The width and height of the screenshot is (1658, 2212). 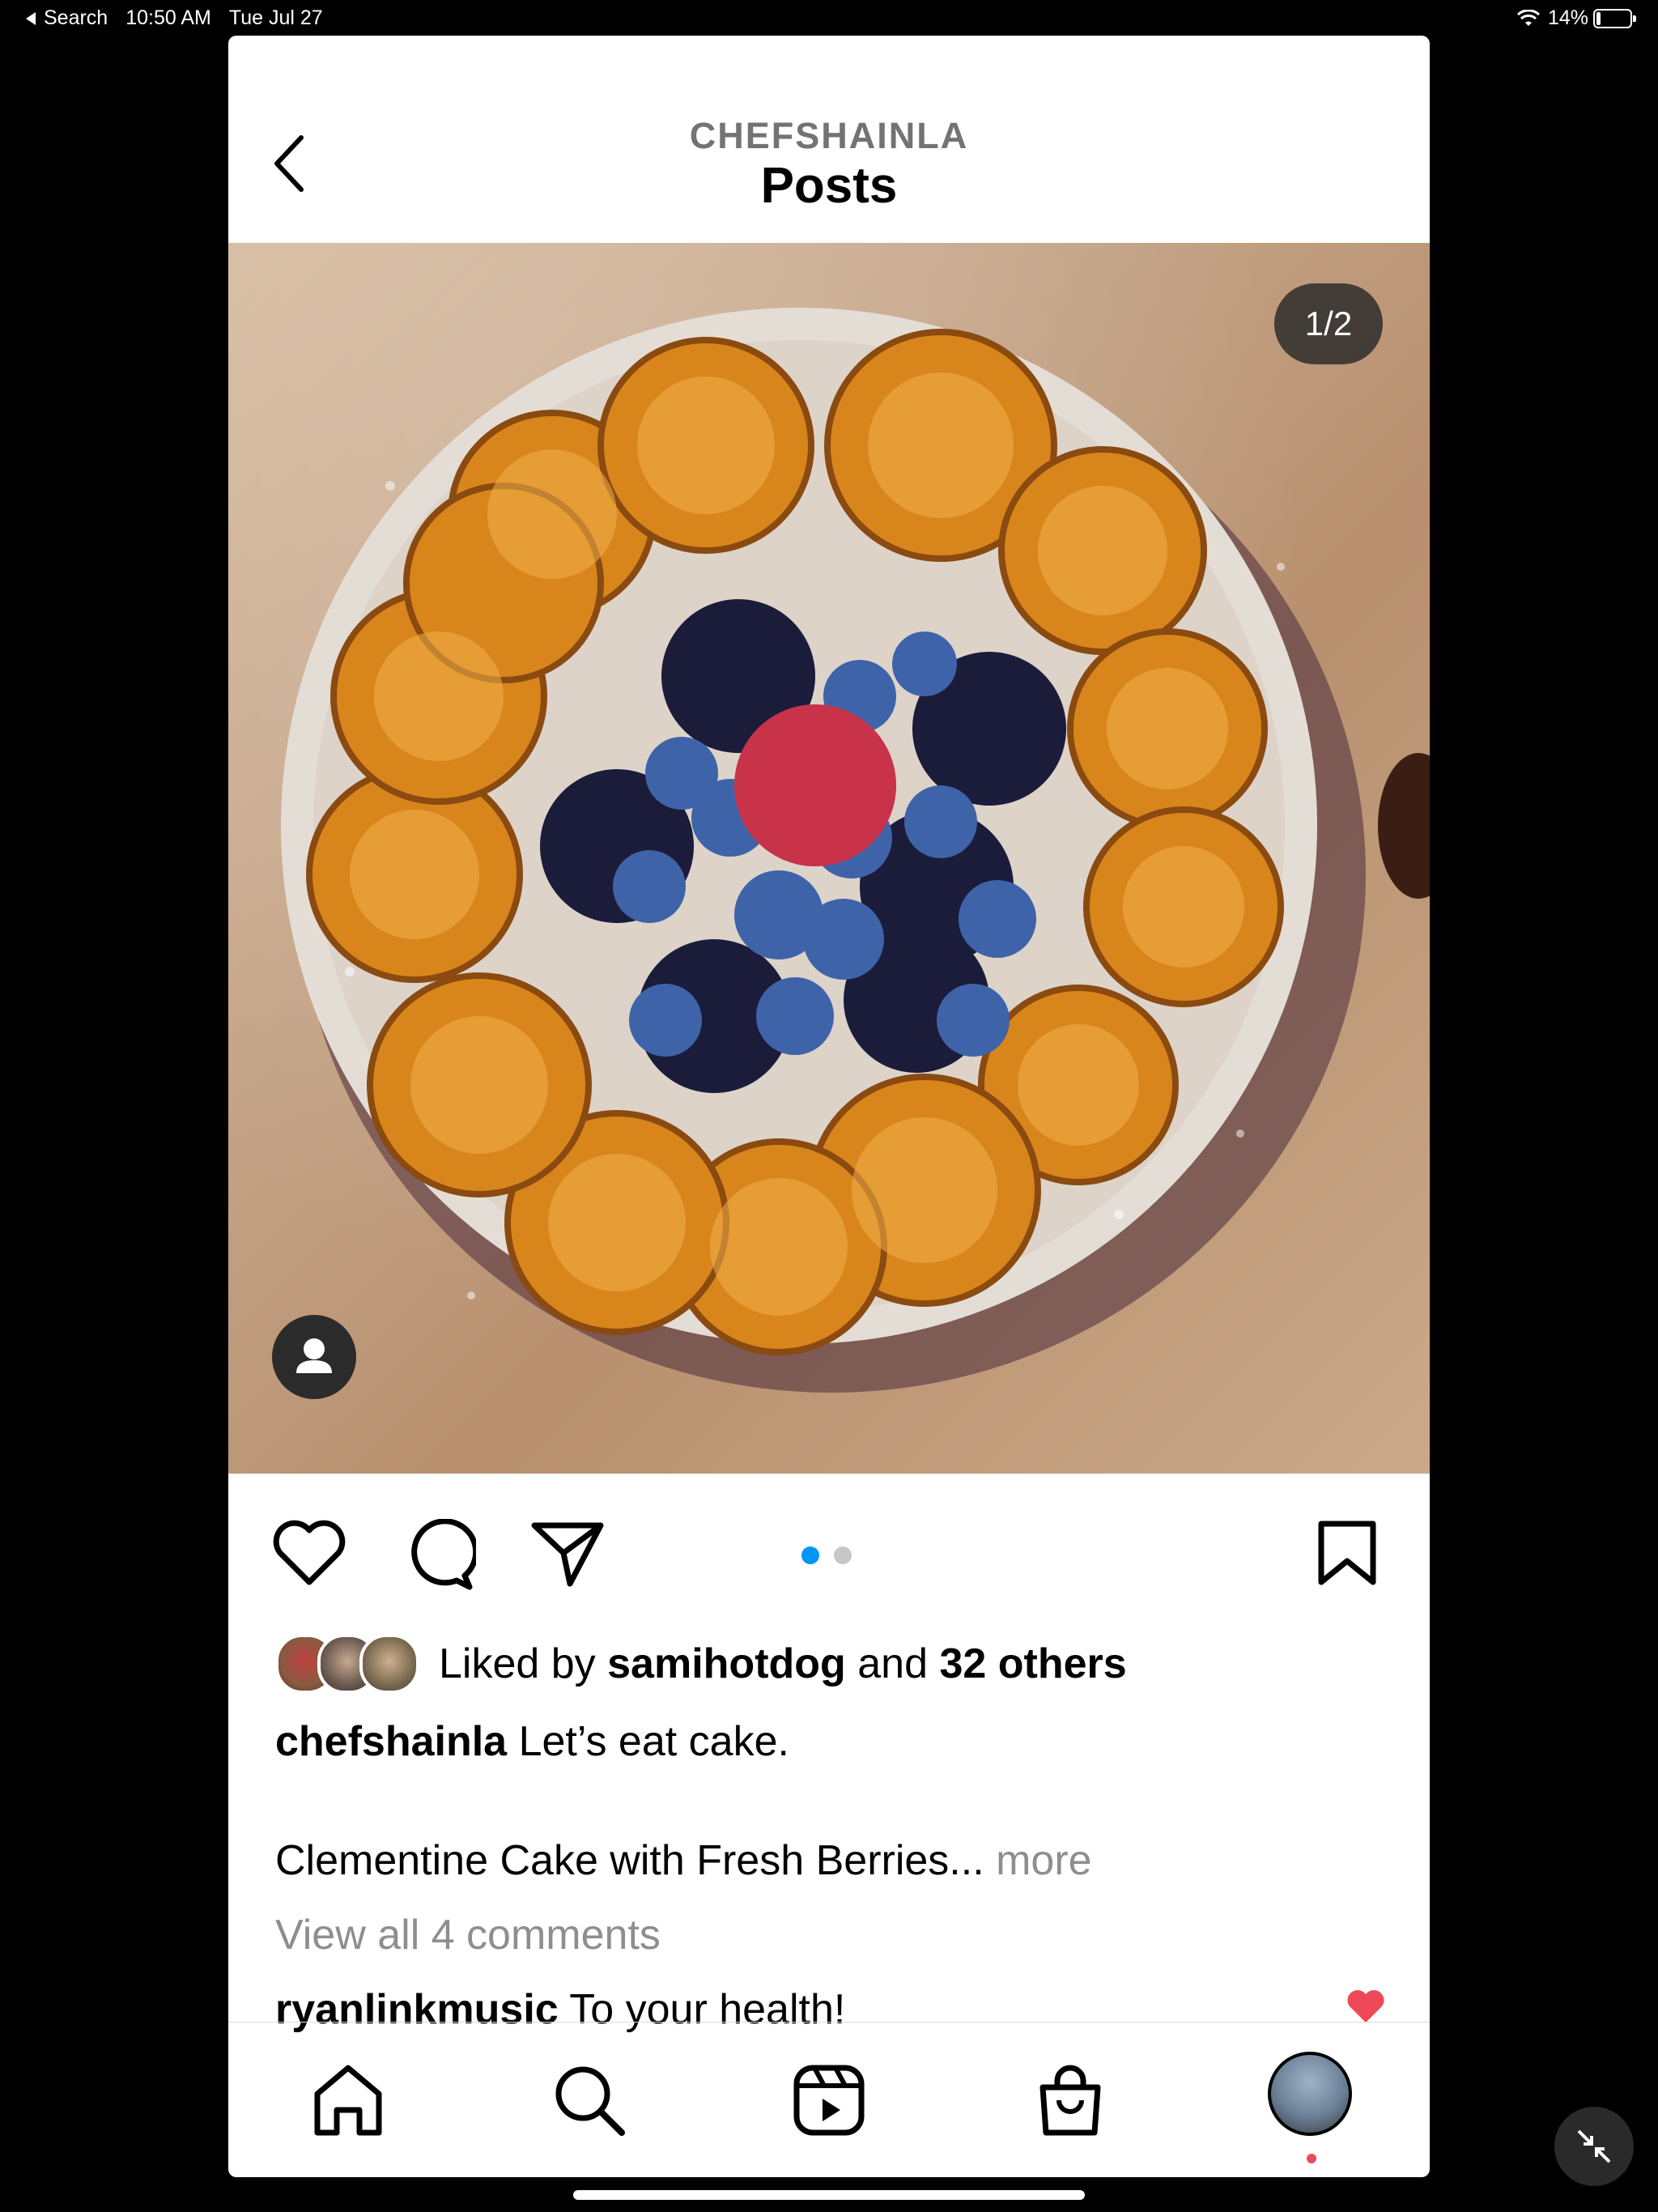 What do you see at coordinates (76, 18) in the screenshot?
I see `back-to-app-label: Search` at bounding box center [76, 18].